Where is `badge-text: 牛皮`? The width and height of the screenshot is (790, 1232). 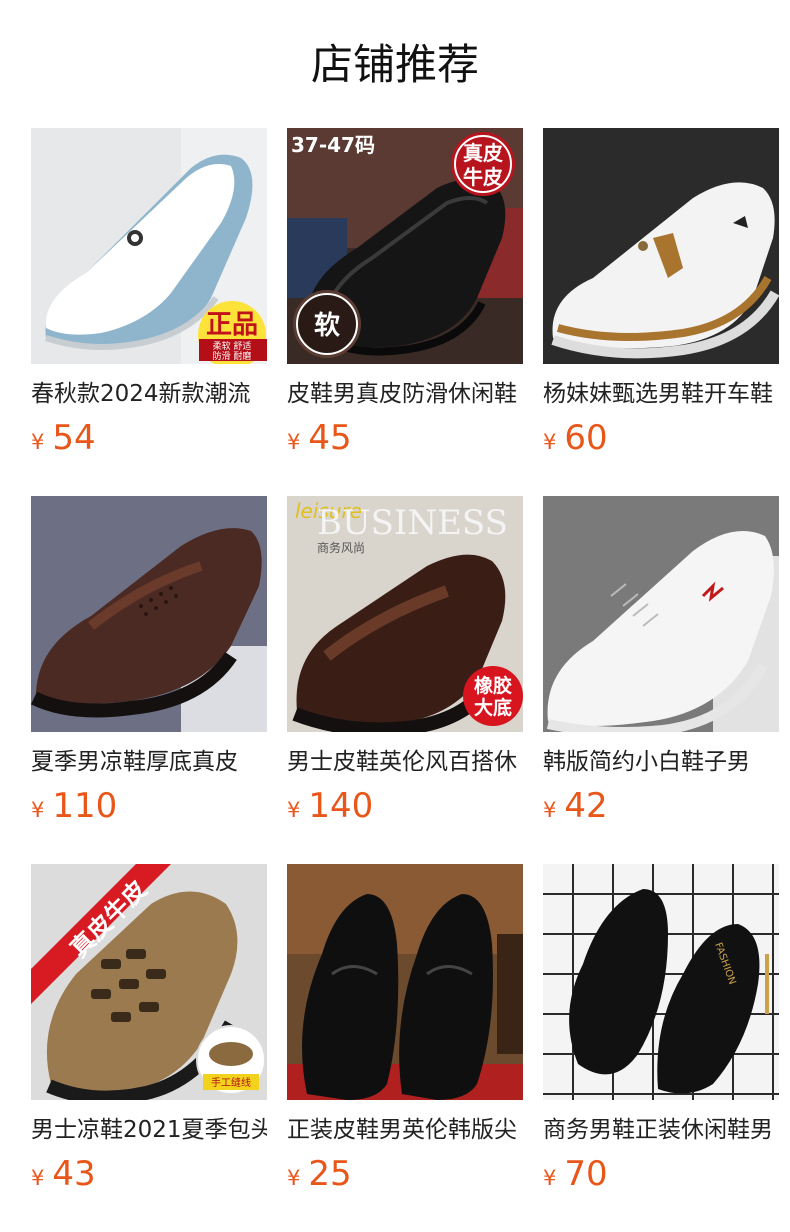 badge-text: 牛皮 is located at coordinates (483, 177).